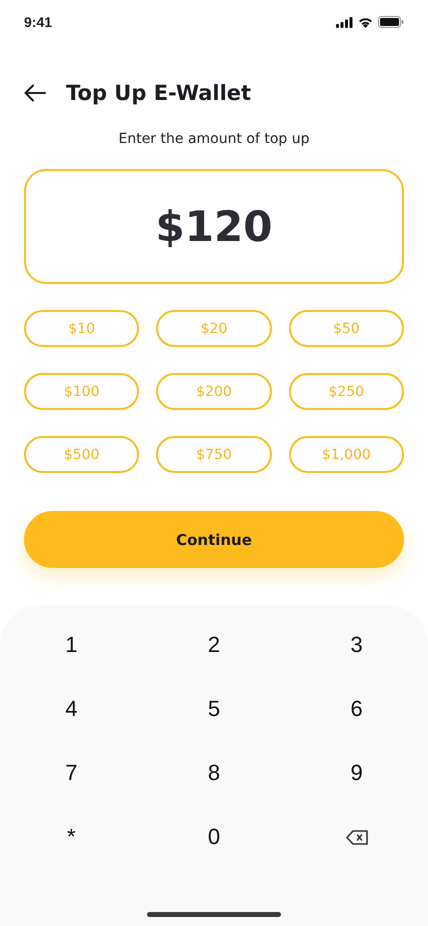 The height and width of the screenshot is (926, 428). Describe the element at coordinates (344, 22) in the screenshot. I see `signal-icon` at that location.